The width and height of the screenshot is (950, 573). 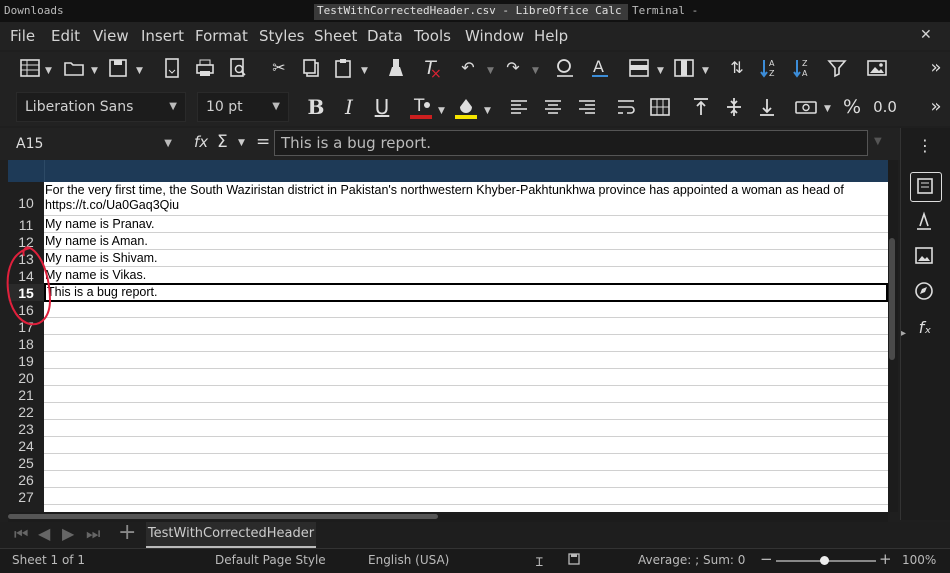 I want to click on add-sheet-icon: +, so click(x=127, y=532).